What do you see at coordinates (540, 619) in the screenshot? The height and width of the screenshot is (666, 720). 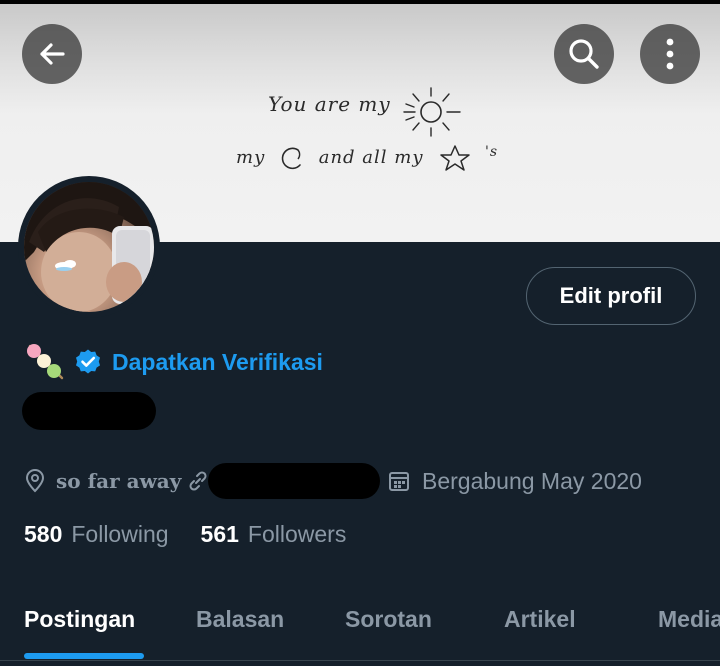 I see `tab-artikel: Artikel` at bounding box center [540, 619].